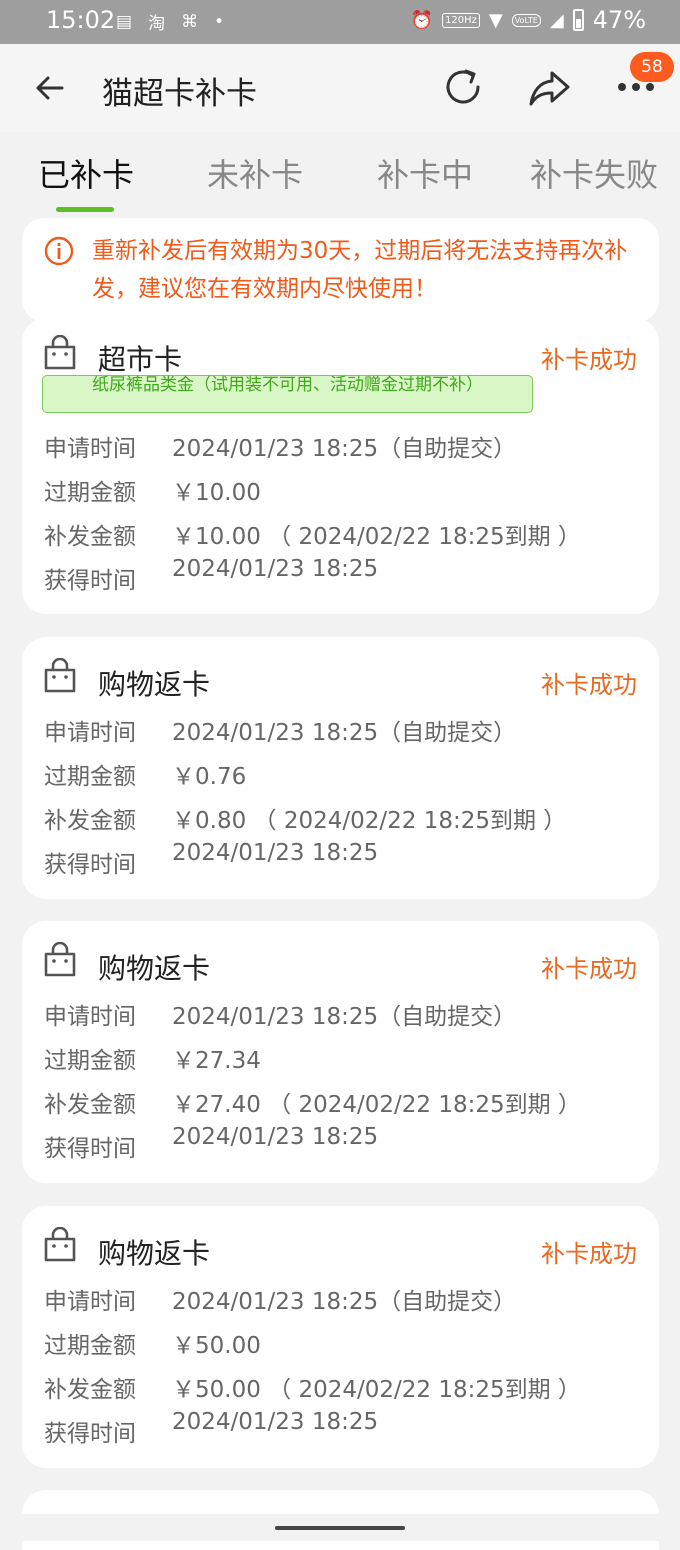 This screenshot has width=680, height=1550. What do you see at coordinates (170, 22) in the screenshot?
I see `status-left-icons: ▤ 淘 ⌘ •` at bounding box center [170, 22].